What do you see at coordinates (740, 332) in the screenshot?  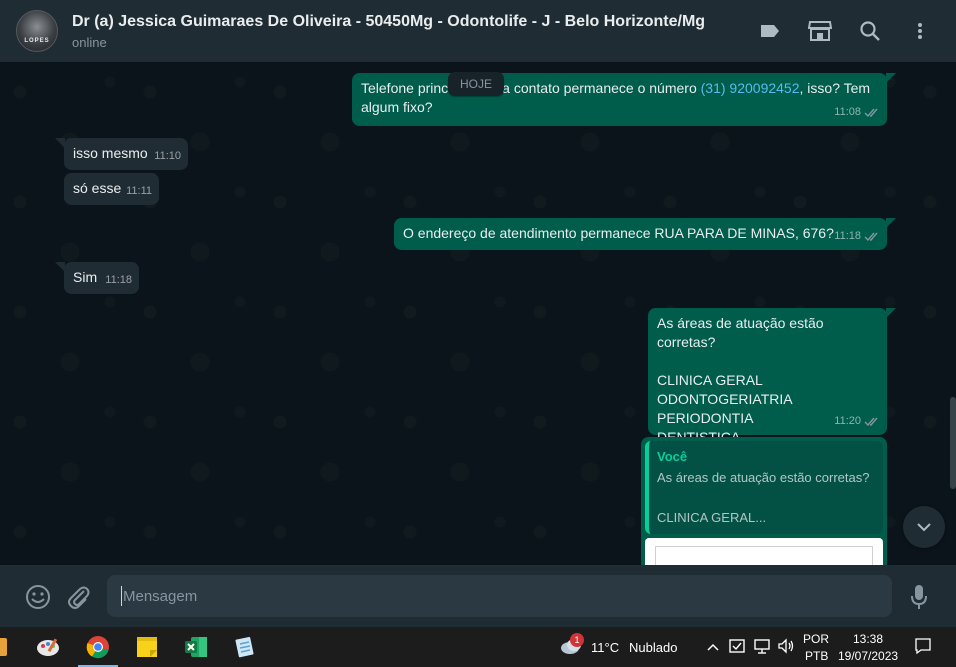 I see `message-line: As áreas de atuação estão corretas?` at bounding box center [740, 332].